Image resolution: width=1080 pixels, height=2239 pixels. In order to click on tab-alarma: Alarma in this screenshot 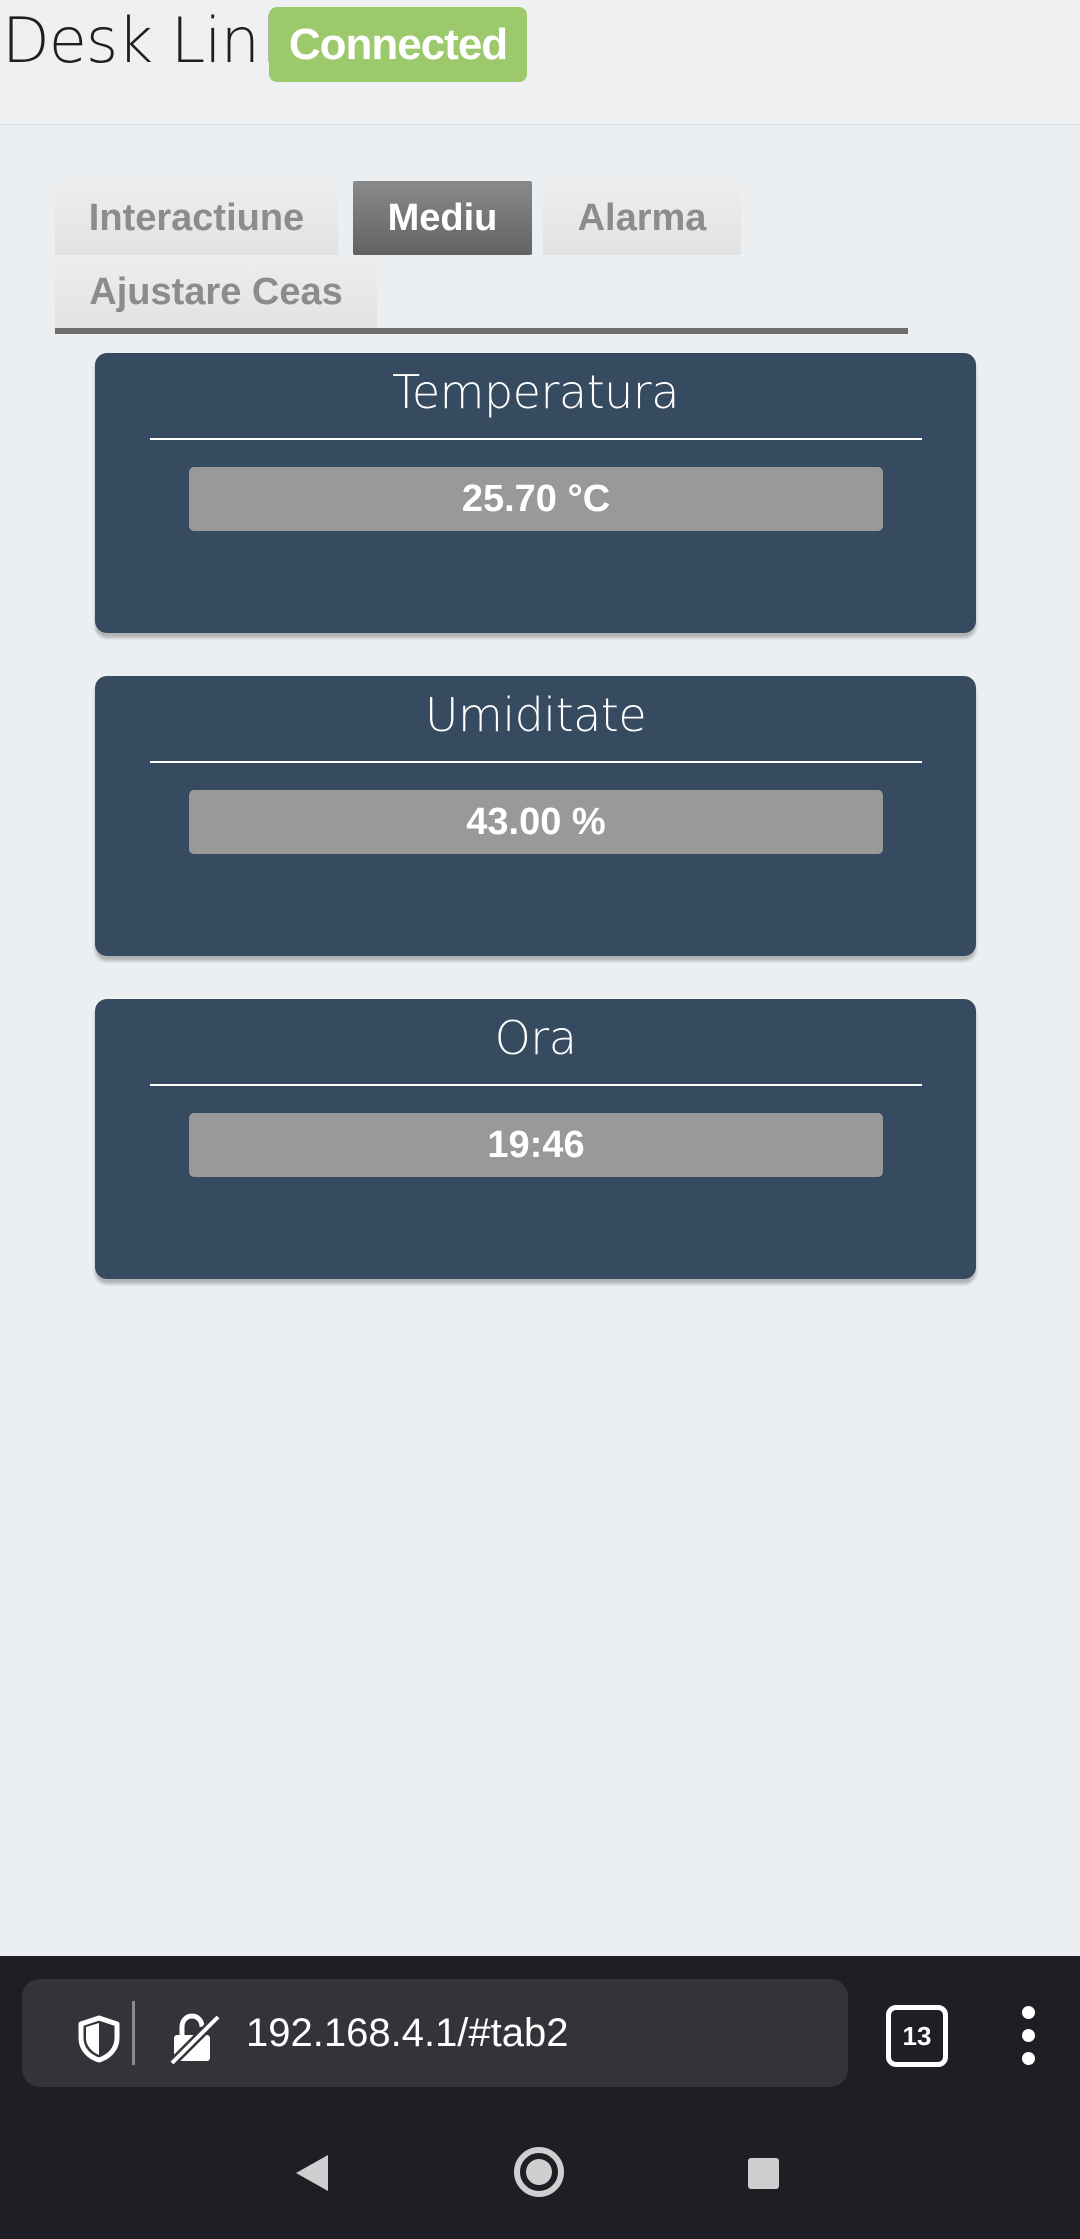, I will do `click(642, 218)`.